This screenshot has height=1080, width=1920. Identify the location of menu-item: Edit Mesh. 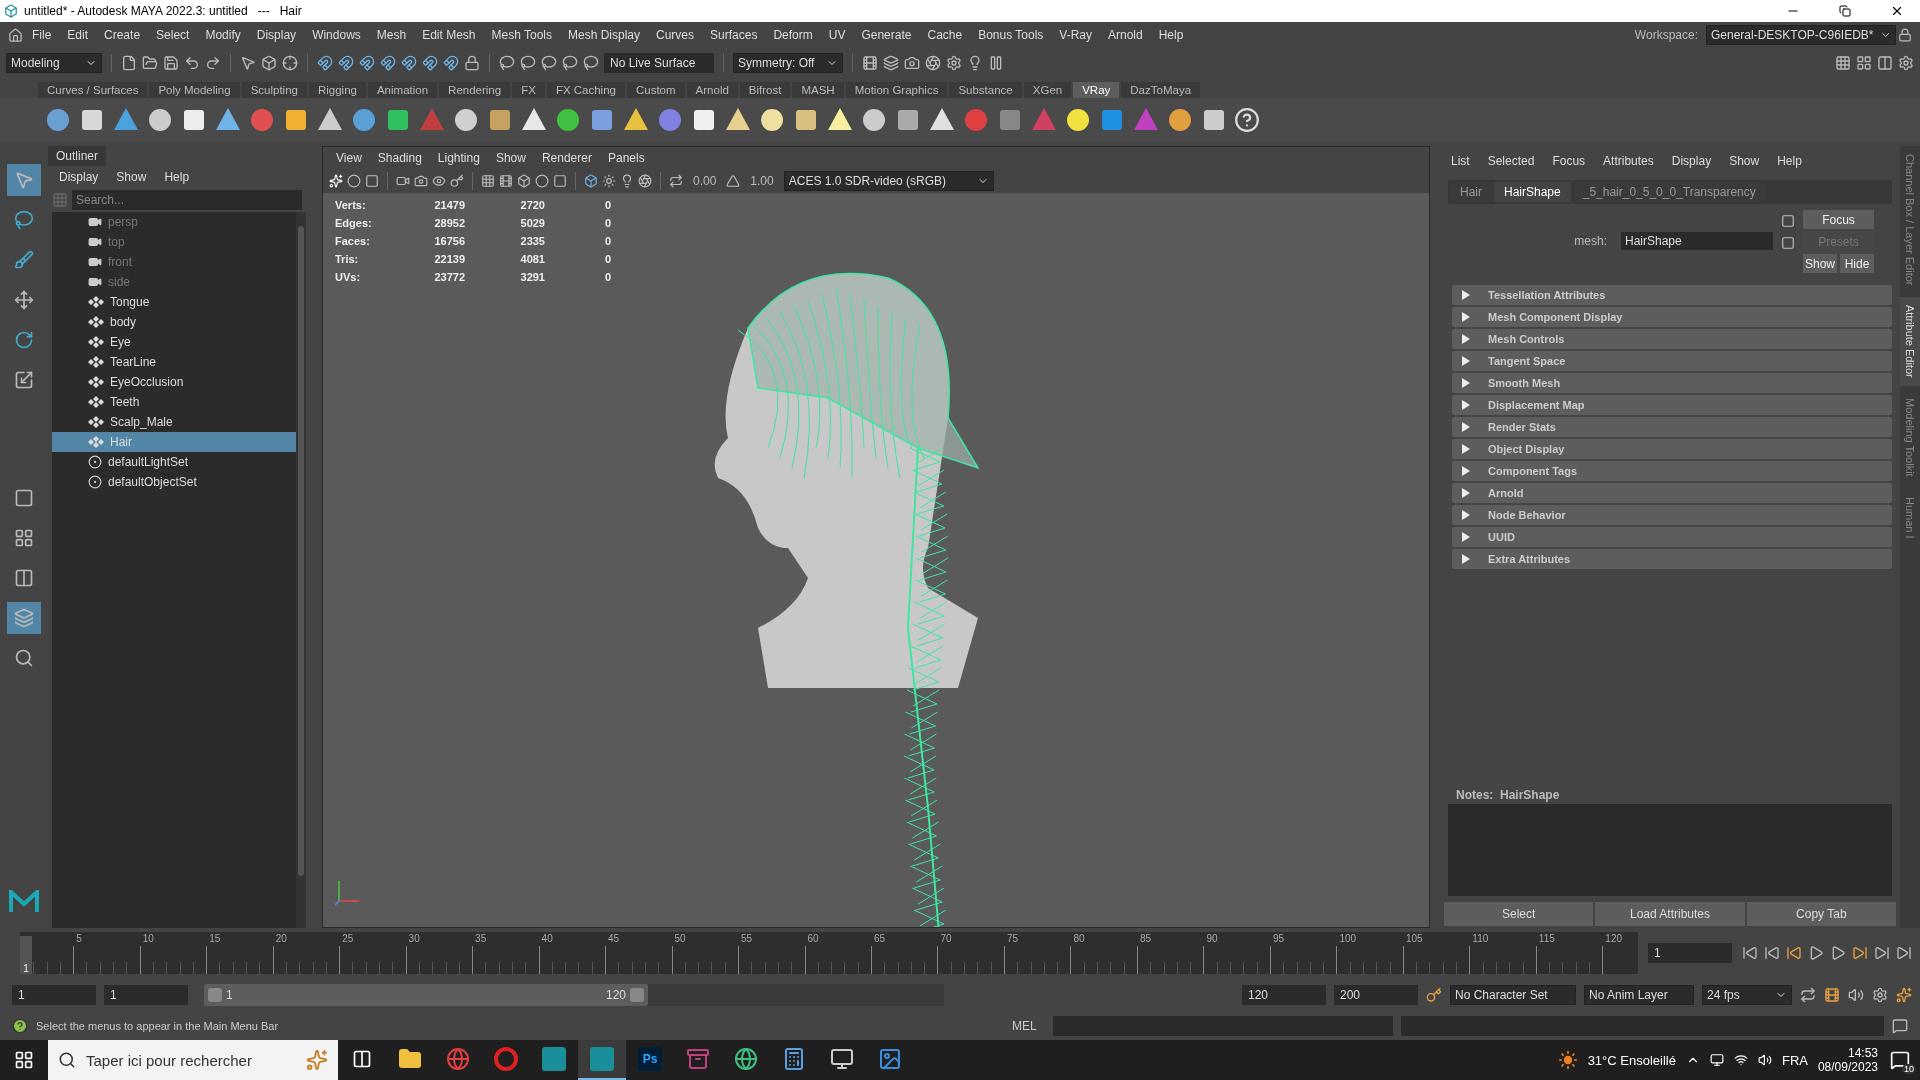
(449, 35).